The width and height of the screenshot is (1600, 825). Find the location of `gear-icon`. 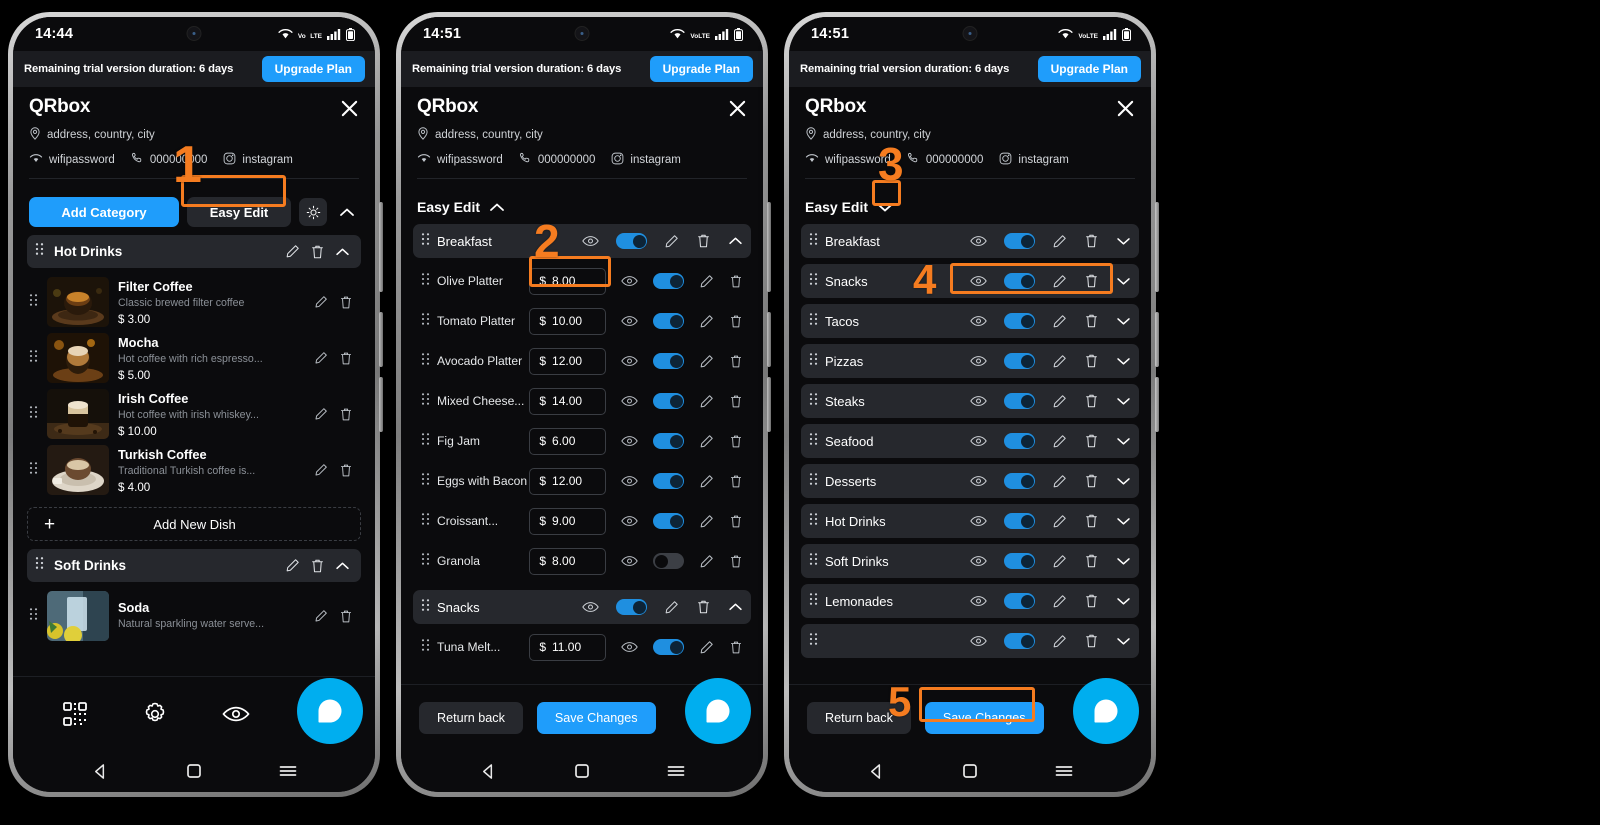

gear-icon is located at coordinates (155, 714).